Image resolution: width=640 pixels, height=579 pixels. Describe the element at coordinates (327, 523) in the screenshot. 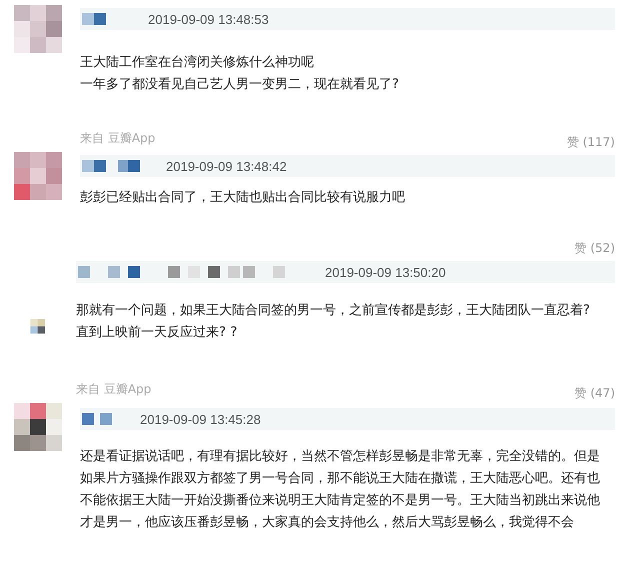

I see `comment-text: 才是男一，他应该压番彭昱畅，大家真的会支持他么，然后大骂彭昱畅么，我觉得不会` at that location.